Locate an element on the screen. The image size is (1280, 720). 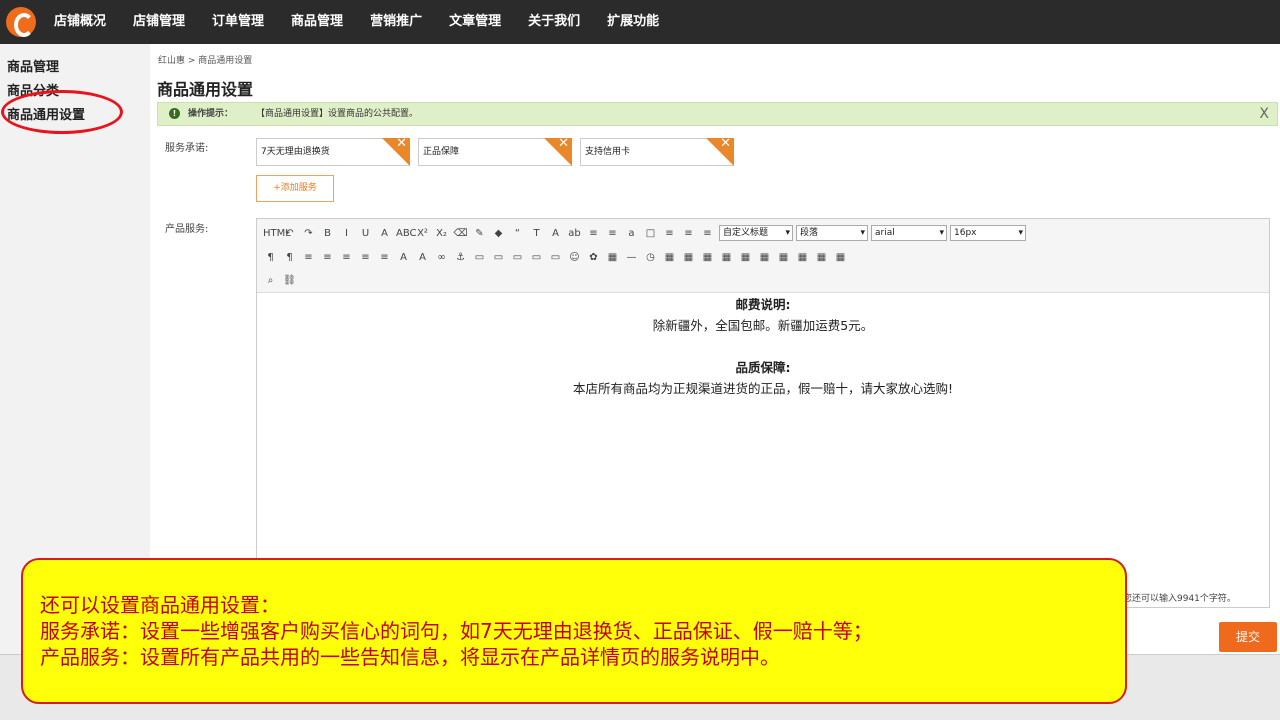
callout-line: 还可以设置商品通用设置： is located at coordinates (160, 605).